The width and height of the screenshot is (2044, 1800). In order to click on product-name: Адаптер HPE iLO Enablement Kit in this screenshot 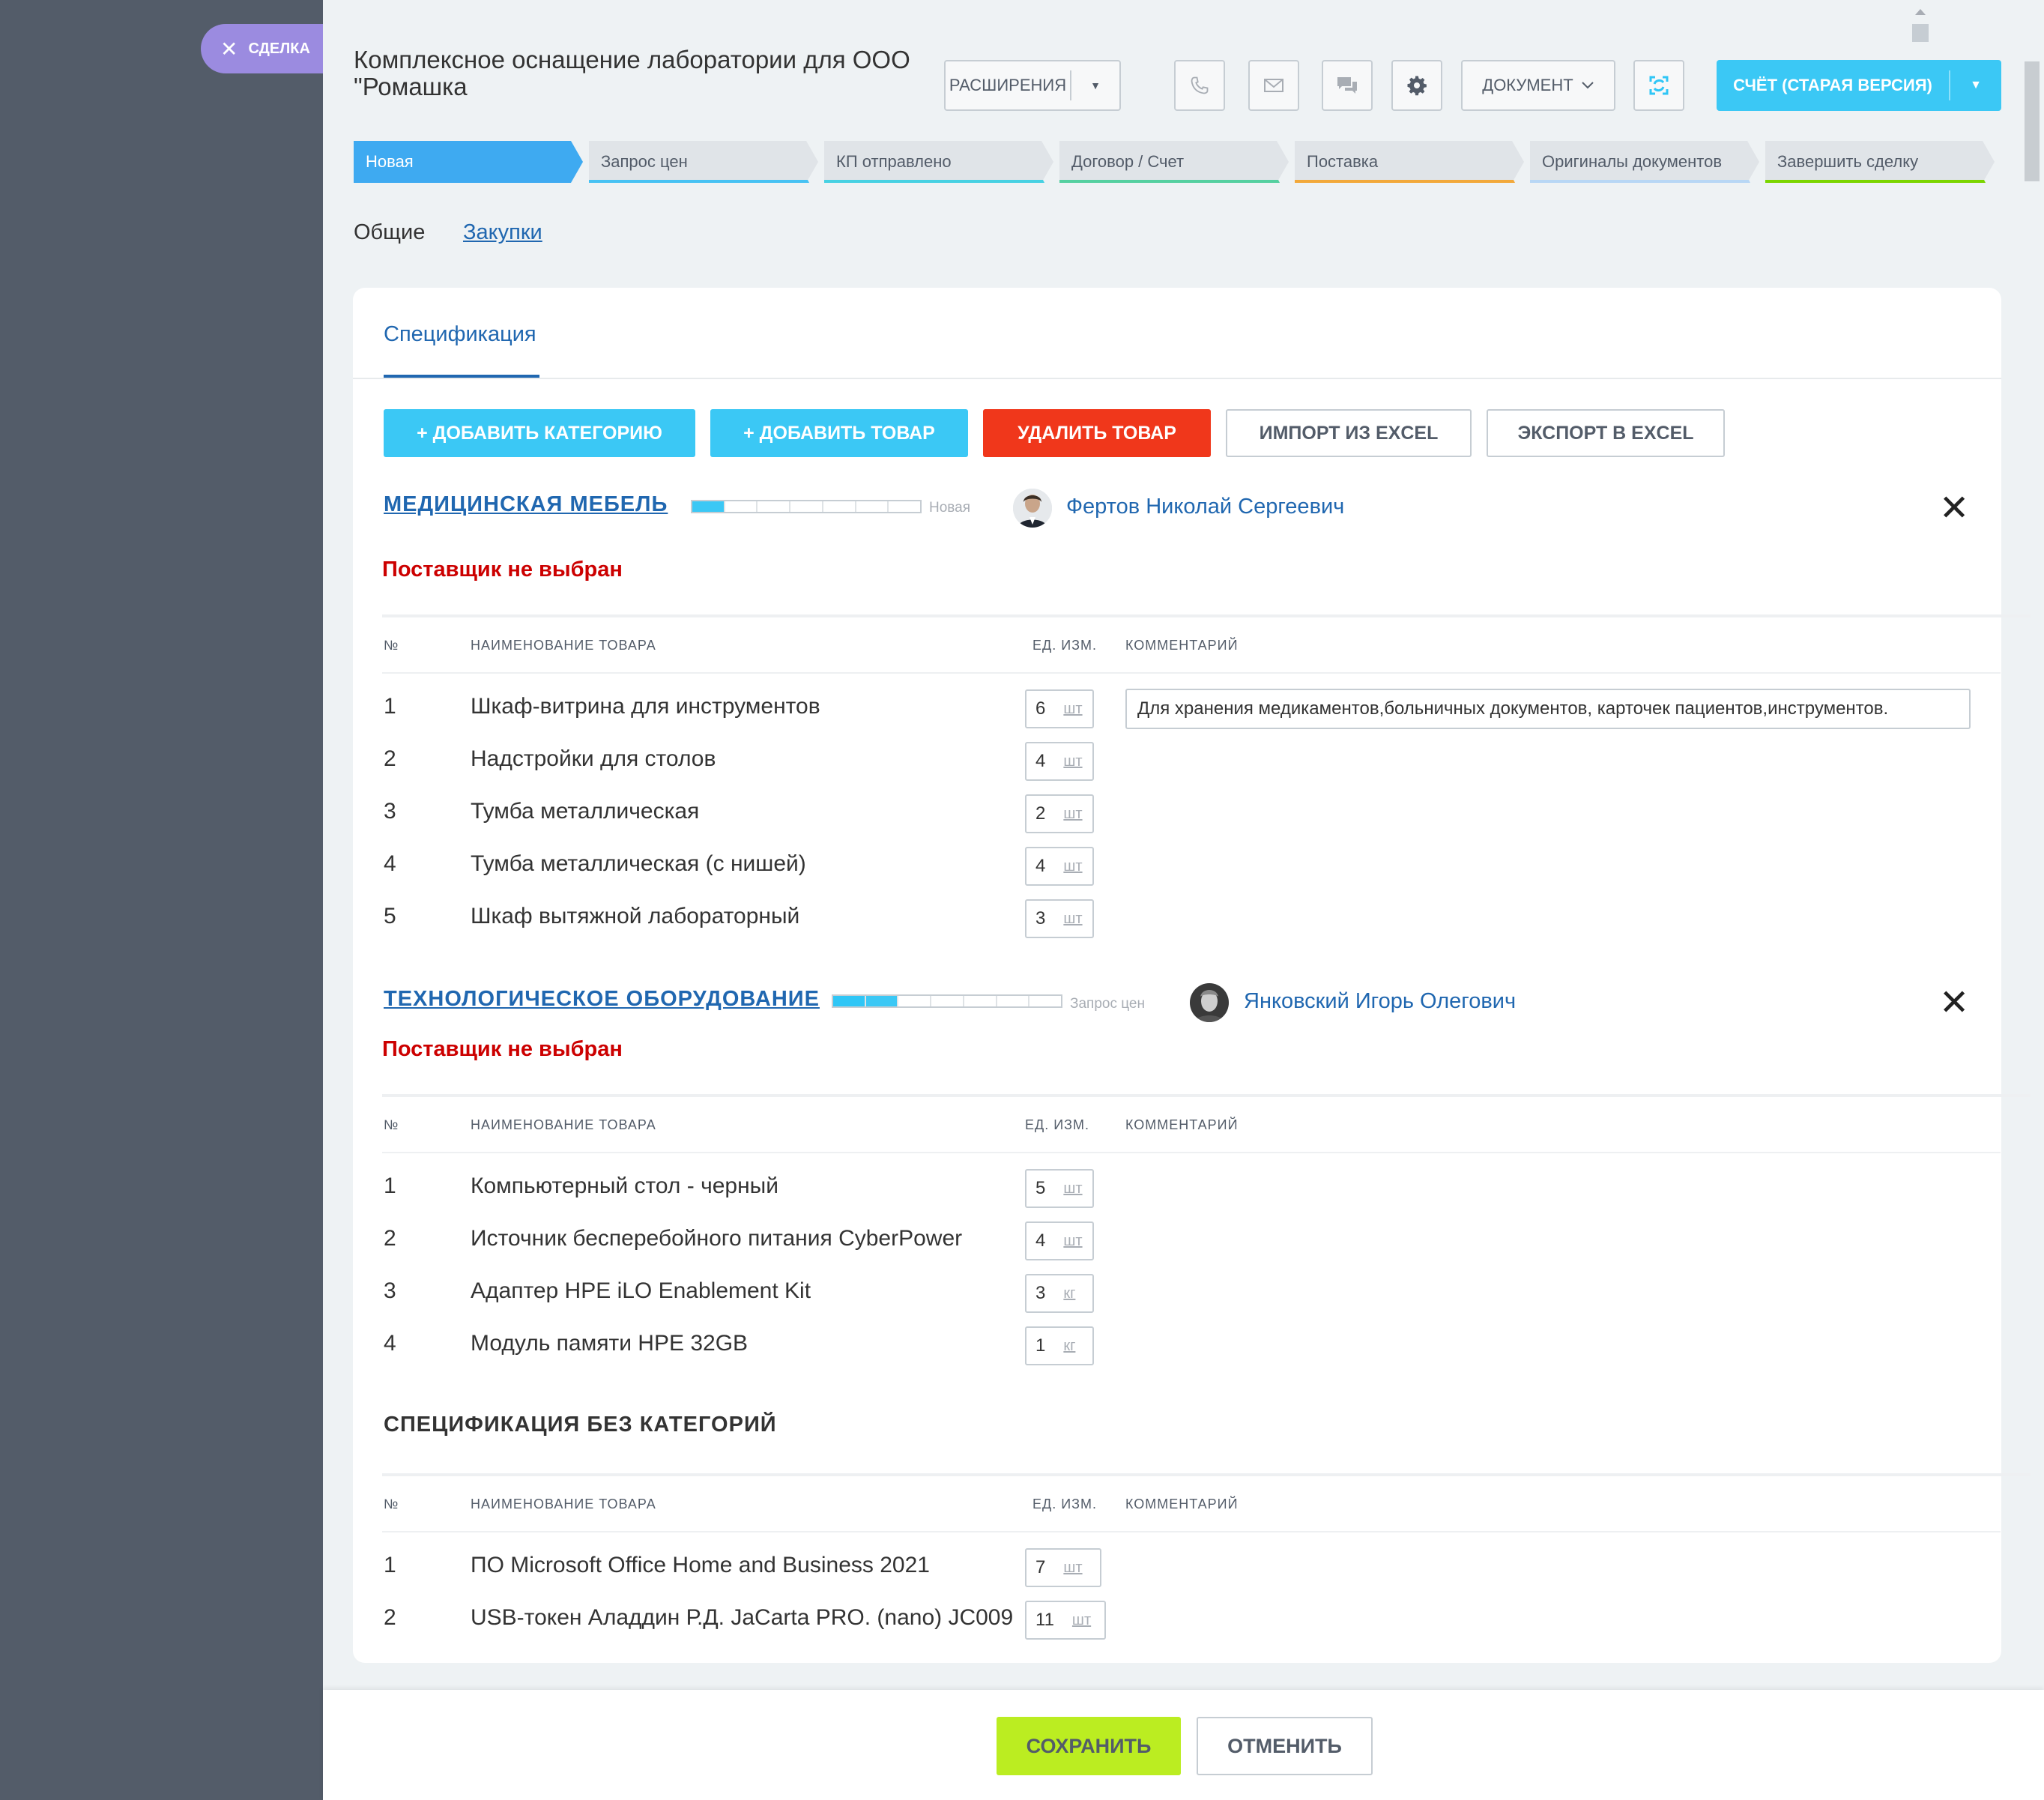, I will do `click(641, 1291)`.